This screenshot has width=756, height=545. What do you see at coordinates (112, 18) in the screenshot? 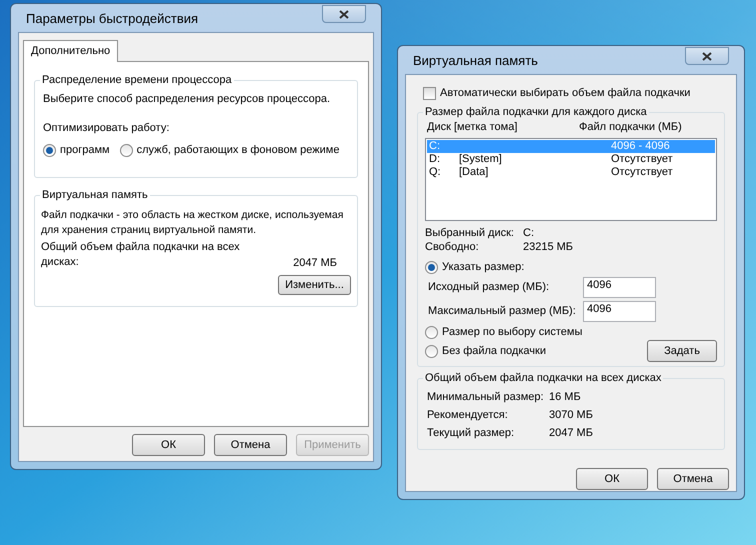
I see `window-title: Параметры быстродействия` at bounding box center [112, 18].